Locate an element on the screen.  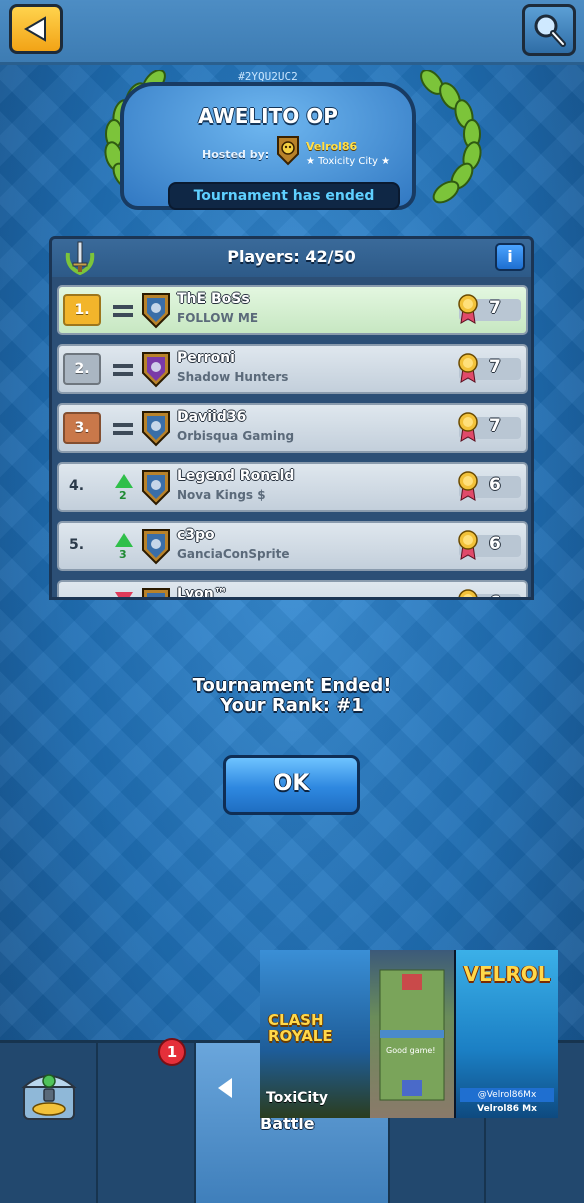
chest-icon is located at coordinates (49, 1097).